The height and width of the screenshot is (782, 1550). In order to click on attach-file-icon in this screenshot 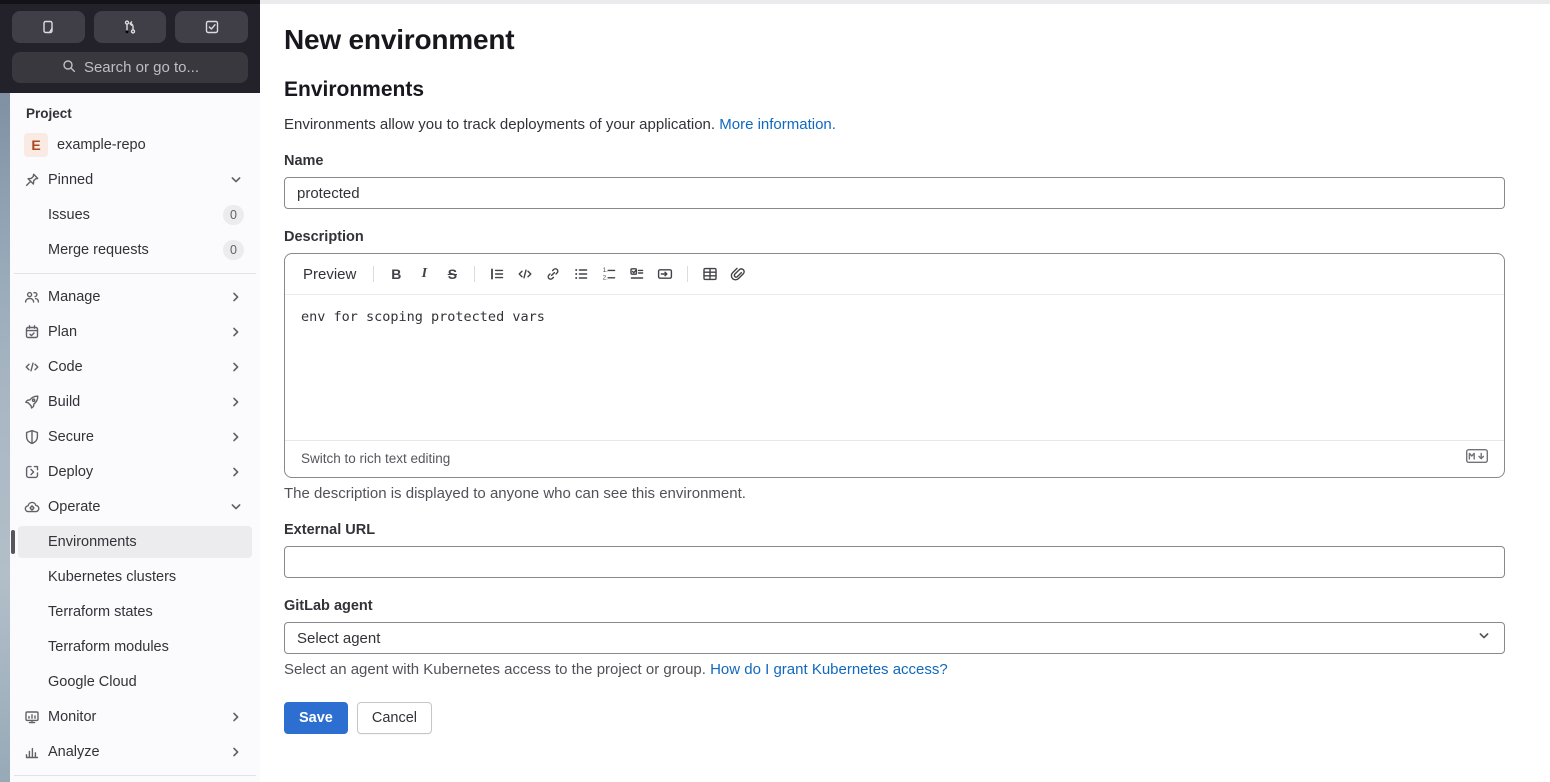, I will do `click(738, 274)`.